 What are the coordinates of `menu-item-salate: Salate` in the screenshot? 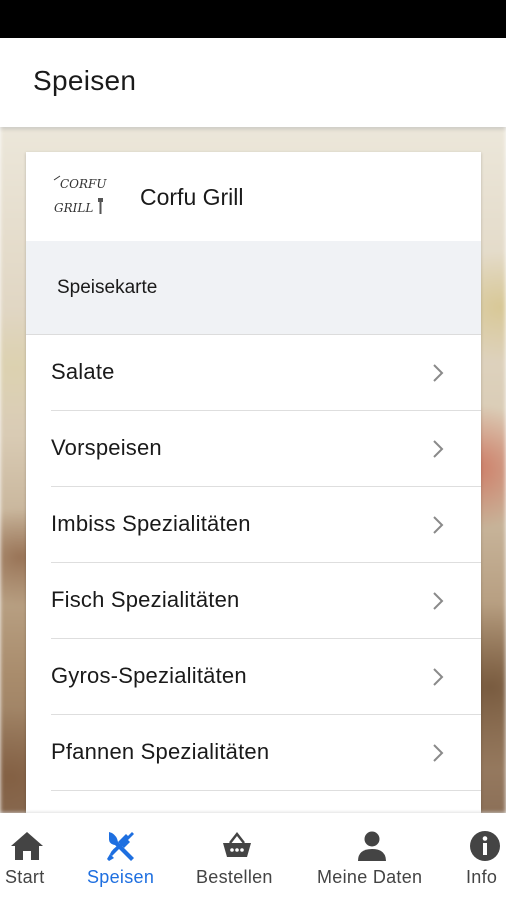 It's located at (253, 373).